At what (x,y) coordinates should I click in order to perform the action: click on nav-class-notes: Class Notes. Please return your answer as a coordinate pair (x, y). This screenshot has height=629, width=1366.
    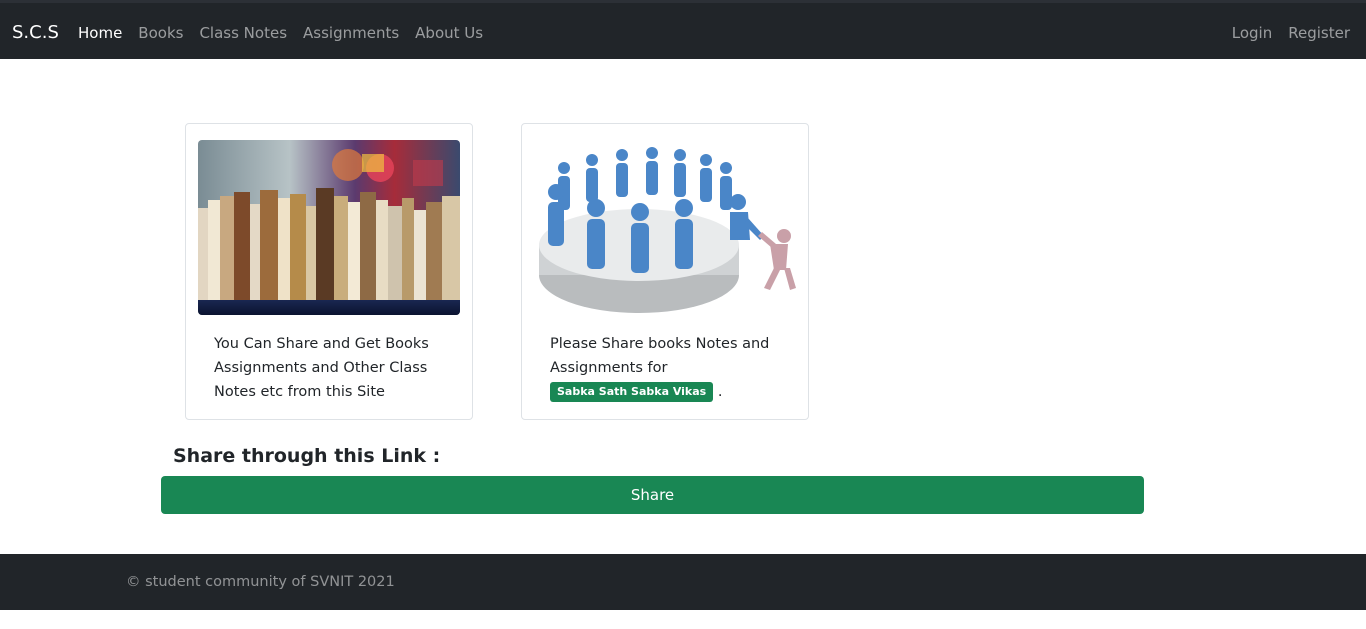
    Looking at the image, I should click on (243, 33).